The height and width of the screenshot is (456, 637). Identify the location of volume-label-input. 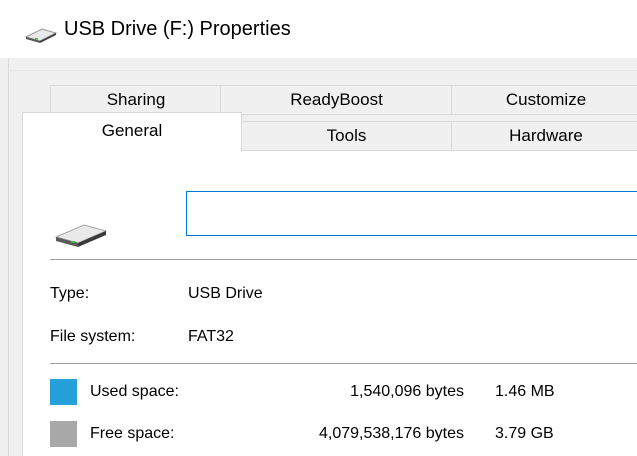
(411, 213).